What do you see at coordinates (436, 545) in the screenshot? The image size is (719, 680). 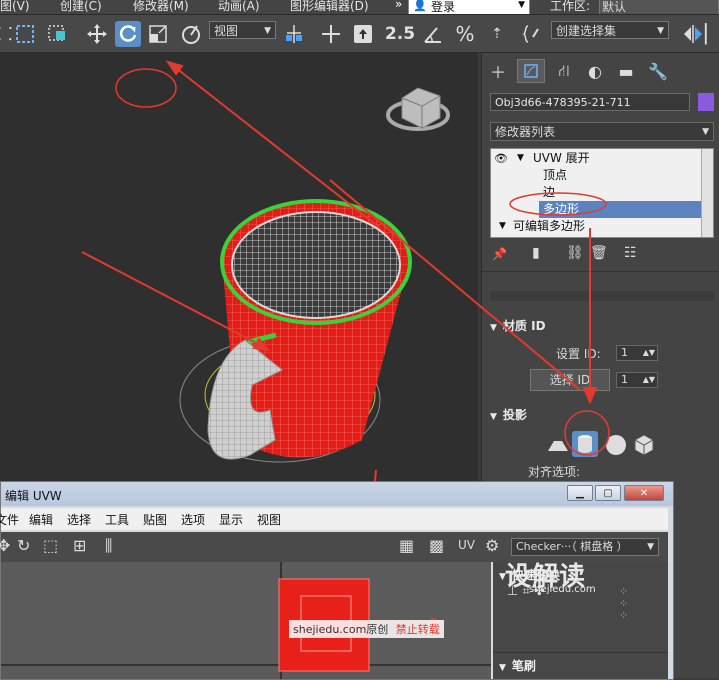 I see `show-map-icon: ▩` at bounding box center [436, 545].